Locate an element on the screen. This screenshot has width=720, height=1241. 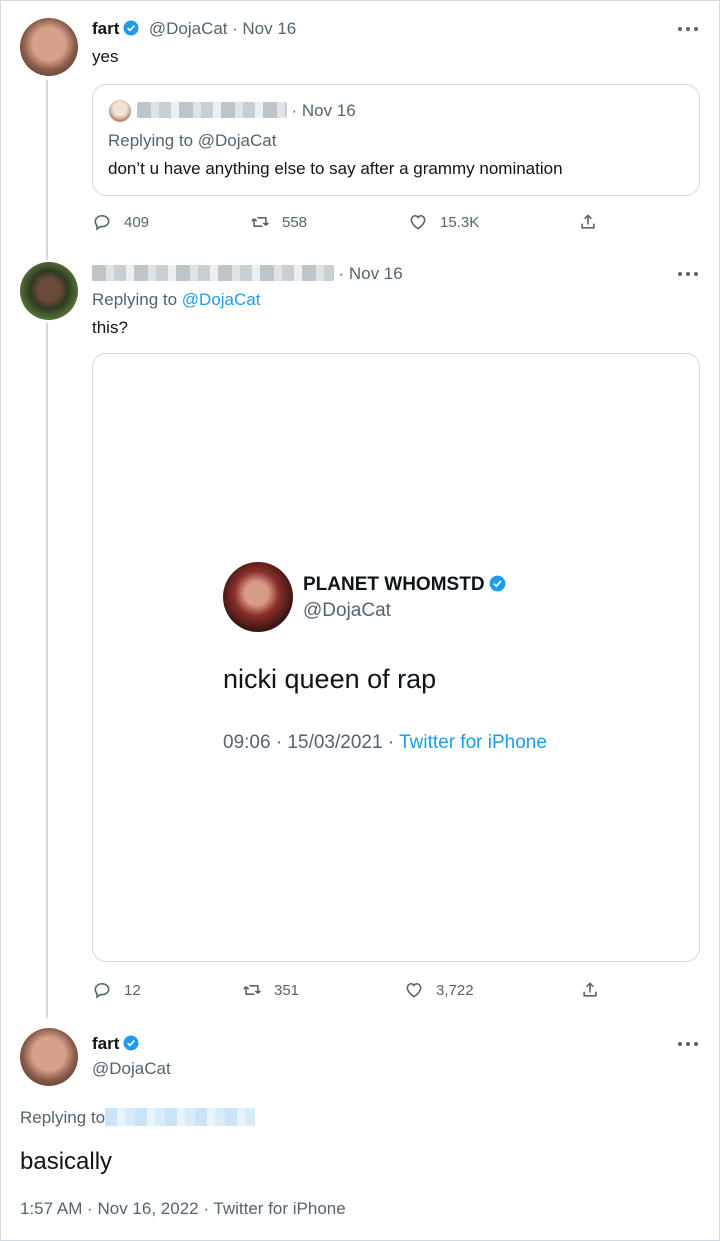
reply-button: 409 is located at coordinates (171, 222).